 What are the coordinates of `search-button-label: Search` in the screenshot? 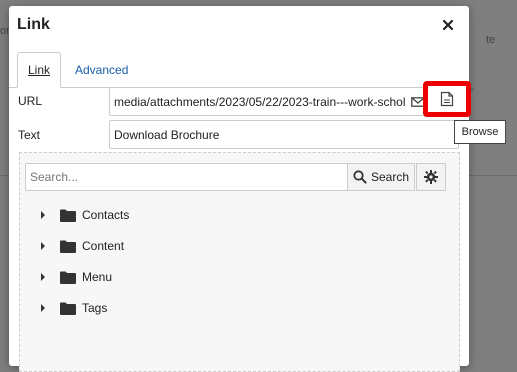 It's located at (390, 177).